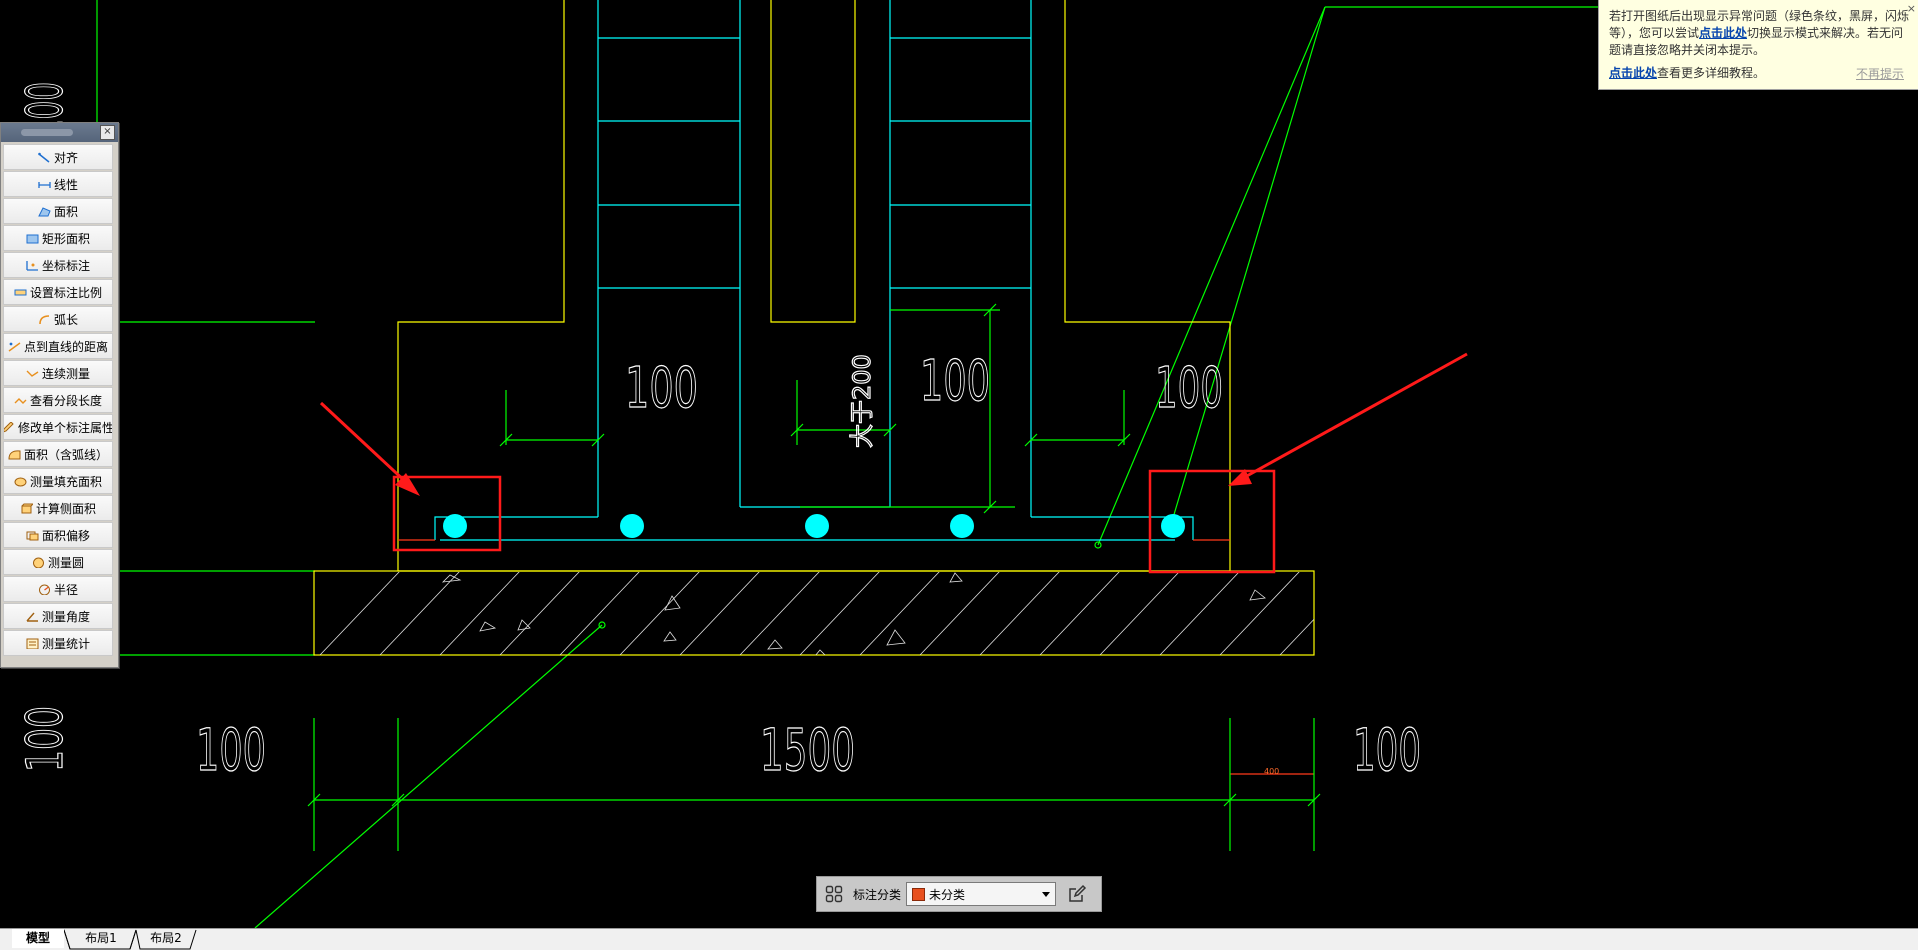  What do you see at coordinates (65, 157) in the screenshot?
I see `palette-item-label: 对齐` at bounding box center [65, 157].